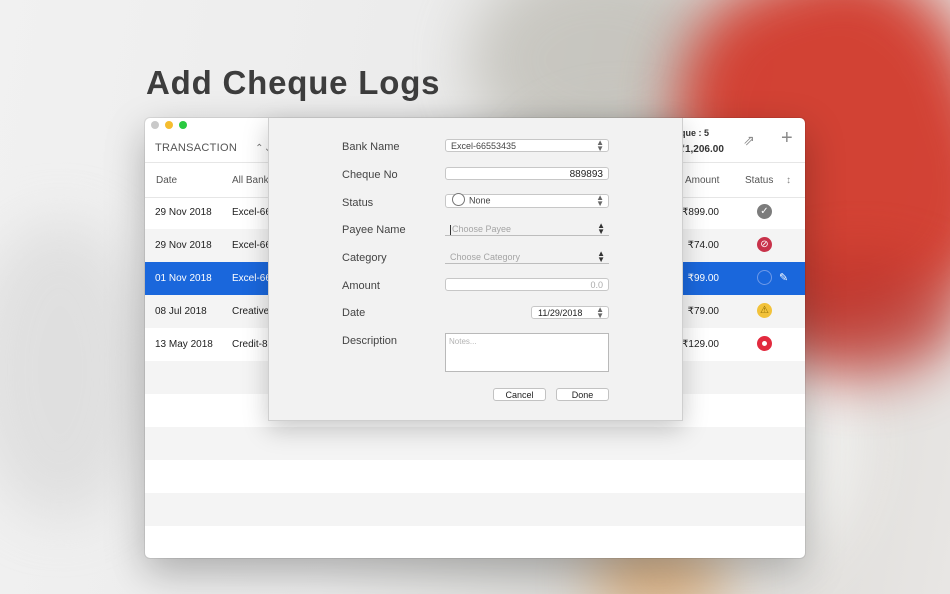  What do you see at coordinates (374, 230) in the screenshot?
I see `payee-name-label: Payee Name` at bounding box center [374, 230].